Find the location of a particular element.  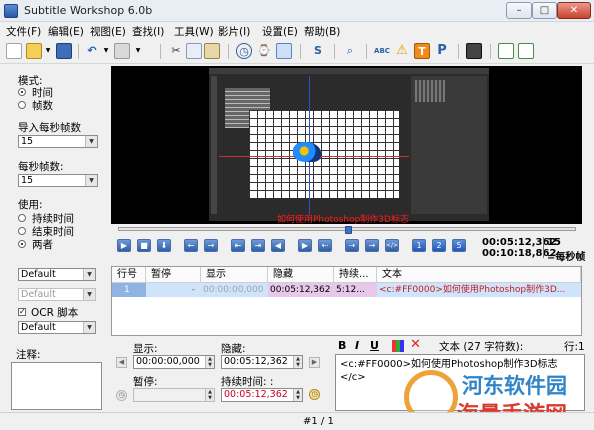

use-both-radio is located at coordinates (22, 244).